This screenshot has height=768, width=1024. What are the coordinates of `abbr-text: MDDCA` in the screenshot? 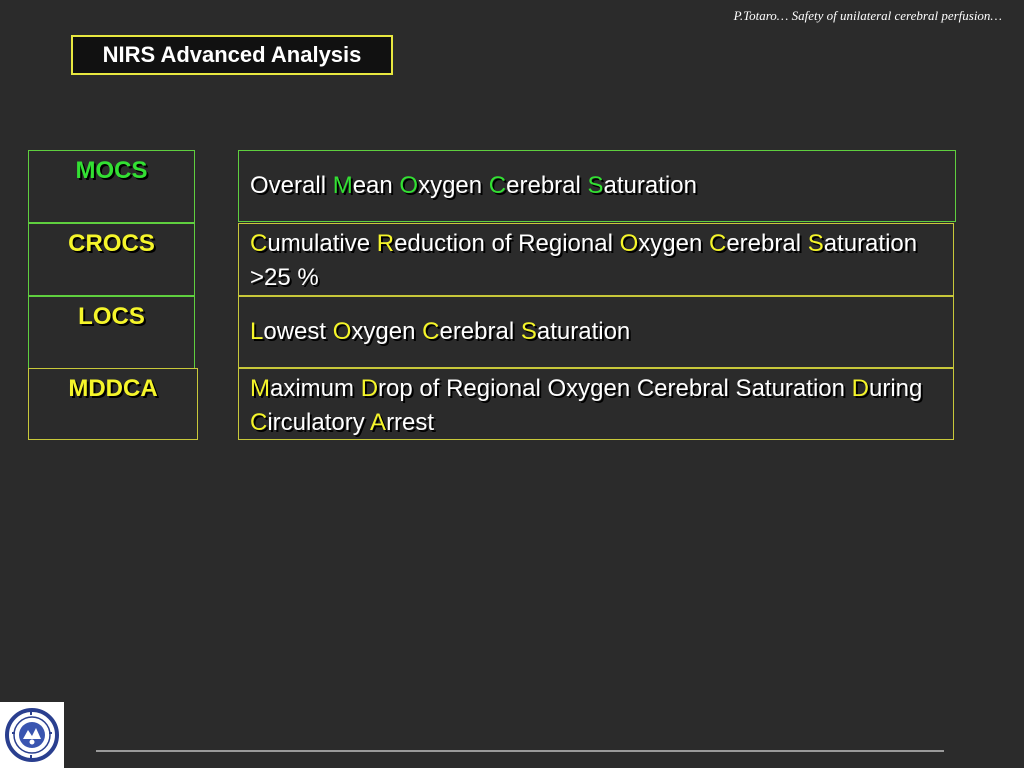 It's located at (113, 388).